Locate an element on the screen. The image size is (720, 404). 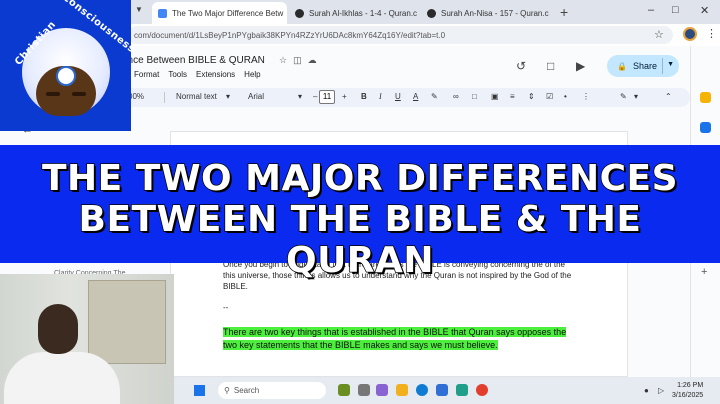
channel-logo: Christian Consciousness is located at coordinates (68, 65).